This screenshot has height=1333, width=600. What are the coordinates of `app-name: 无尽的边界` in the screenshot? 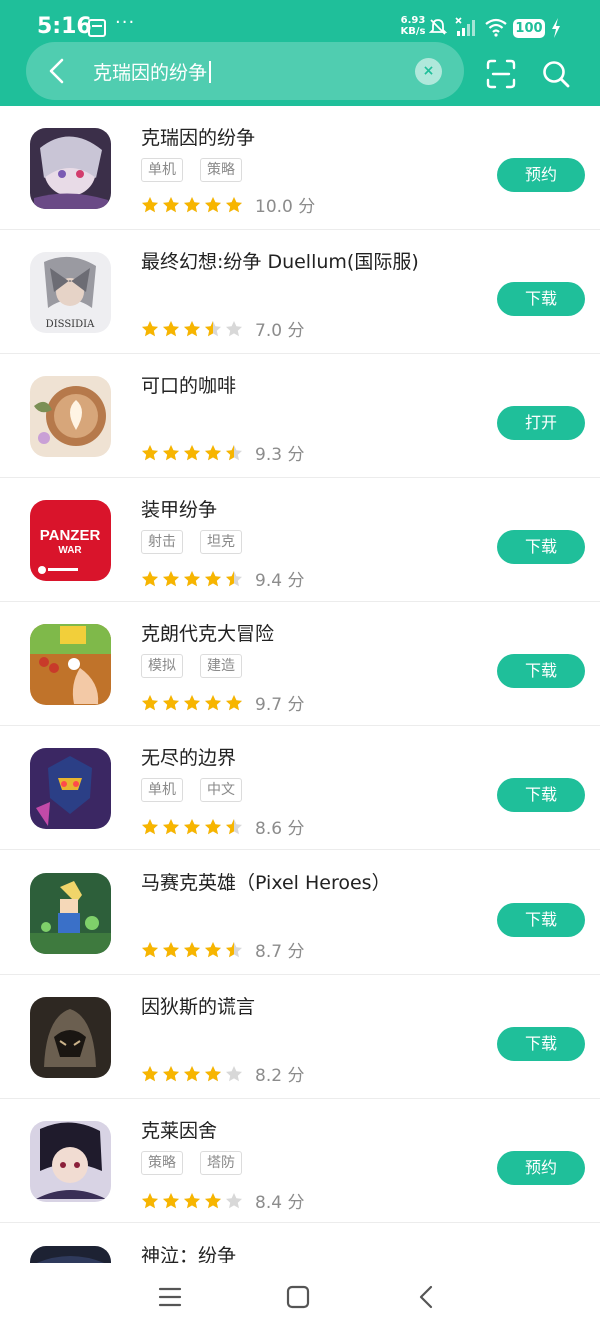 It's located at (188, 756).